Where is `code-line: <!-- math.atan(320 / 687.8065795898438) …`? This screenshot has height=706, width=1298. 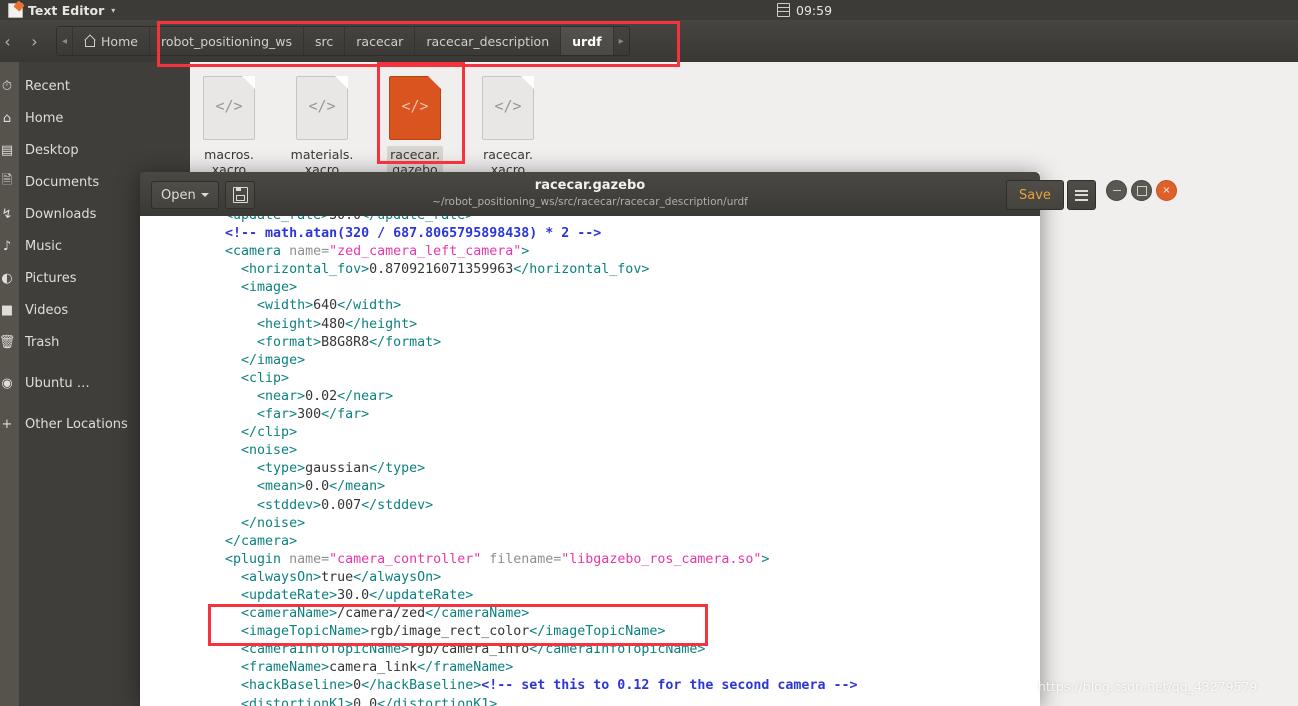
code-line: <!-- math.atan(320 / 687.8065795898438) … is located at coordinates (525, 234).